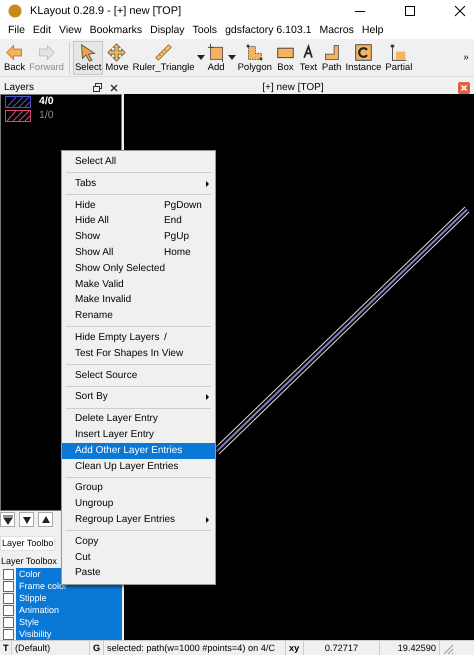  What do you see at coordinates (342, 648) in the screenshot?
I see `coordinate-x: 0.72717` at bounding box center [342, 648].